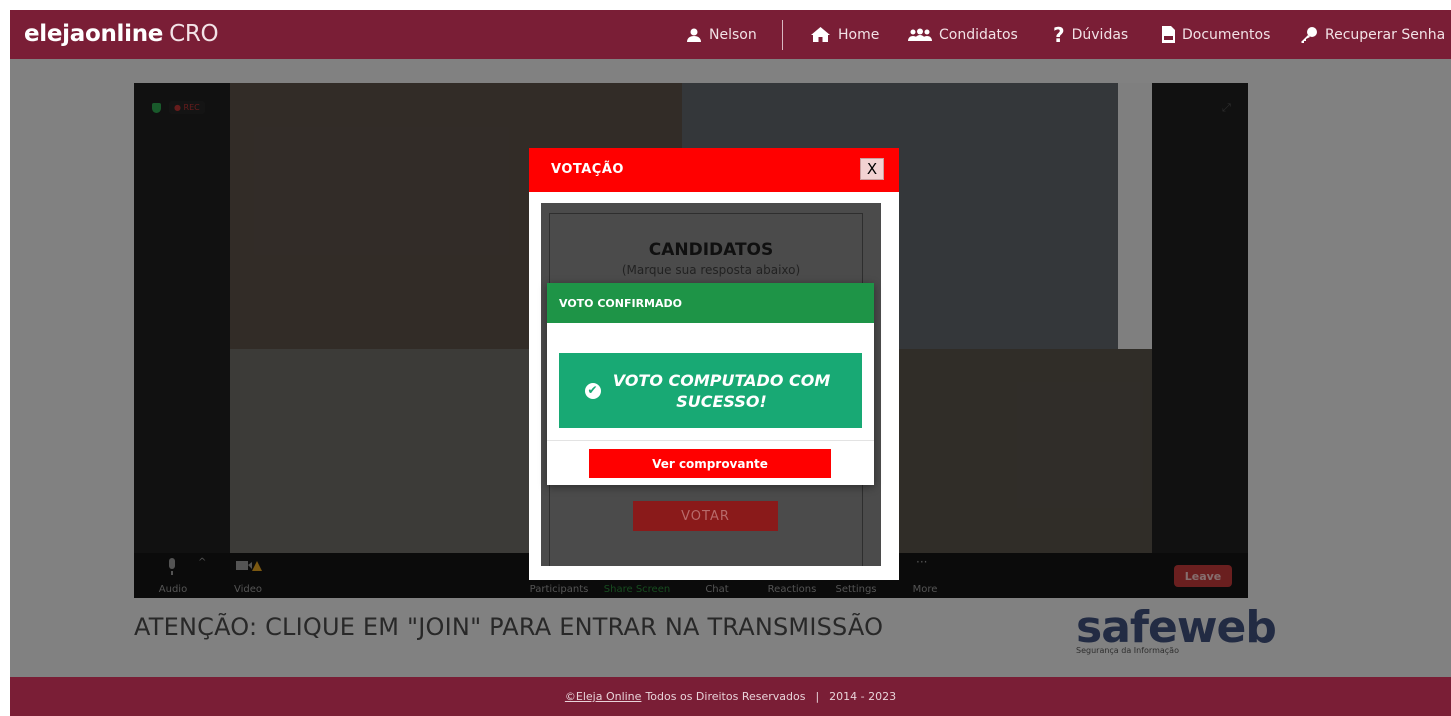 This screenshot has height=716, width=1451. I want to click on dialog-divider, so click(710, 440).